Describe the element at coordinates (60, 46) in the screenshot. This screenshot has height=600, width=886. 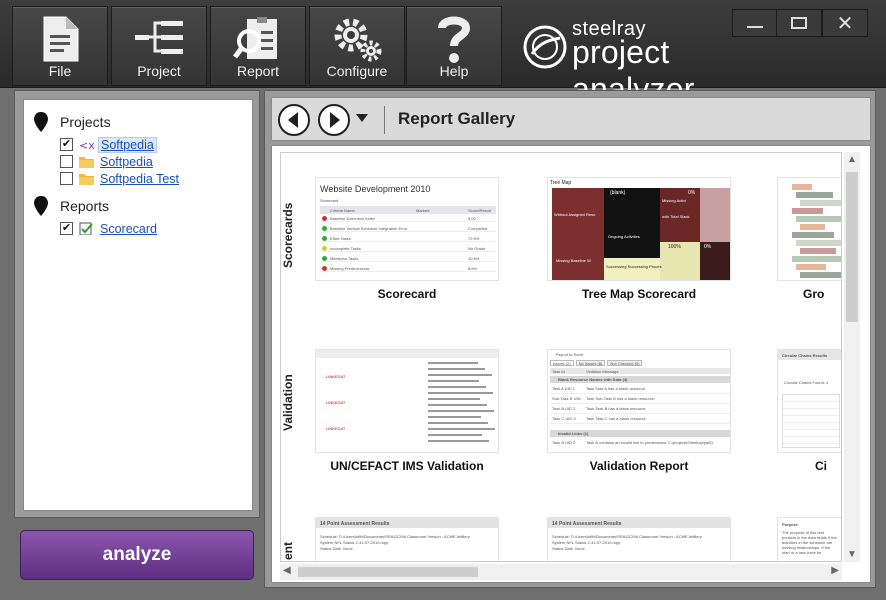
I see `file-button: File` at that location.